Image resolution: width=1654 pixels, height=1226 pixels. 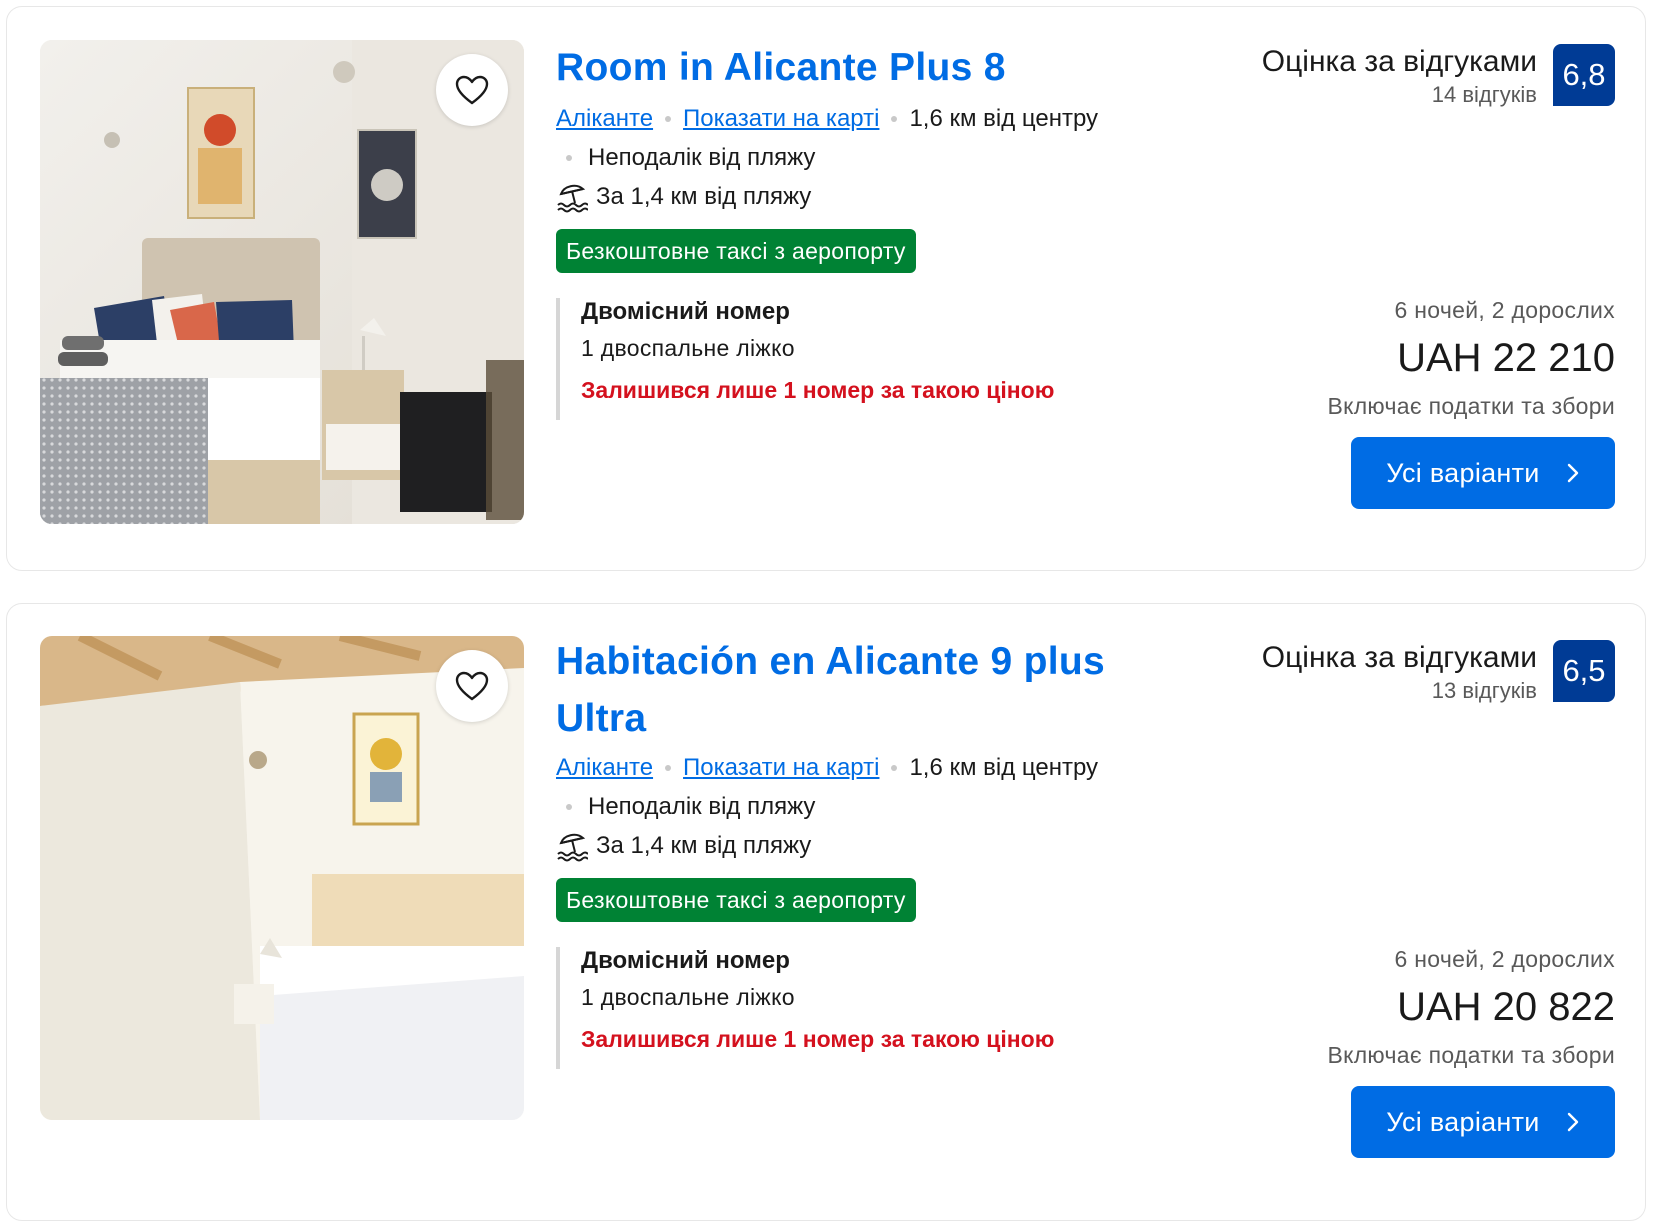 What do you see at coordinates (1584, 671) in the screenshot?
I see `score-badge: 6,5` at bounding box center [1584, 671].